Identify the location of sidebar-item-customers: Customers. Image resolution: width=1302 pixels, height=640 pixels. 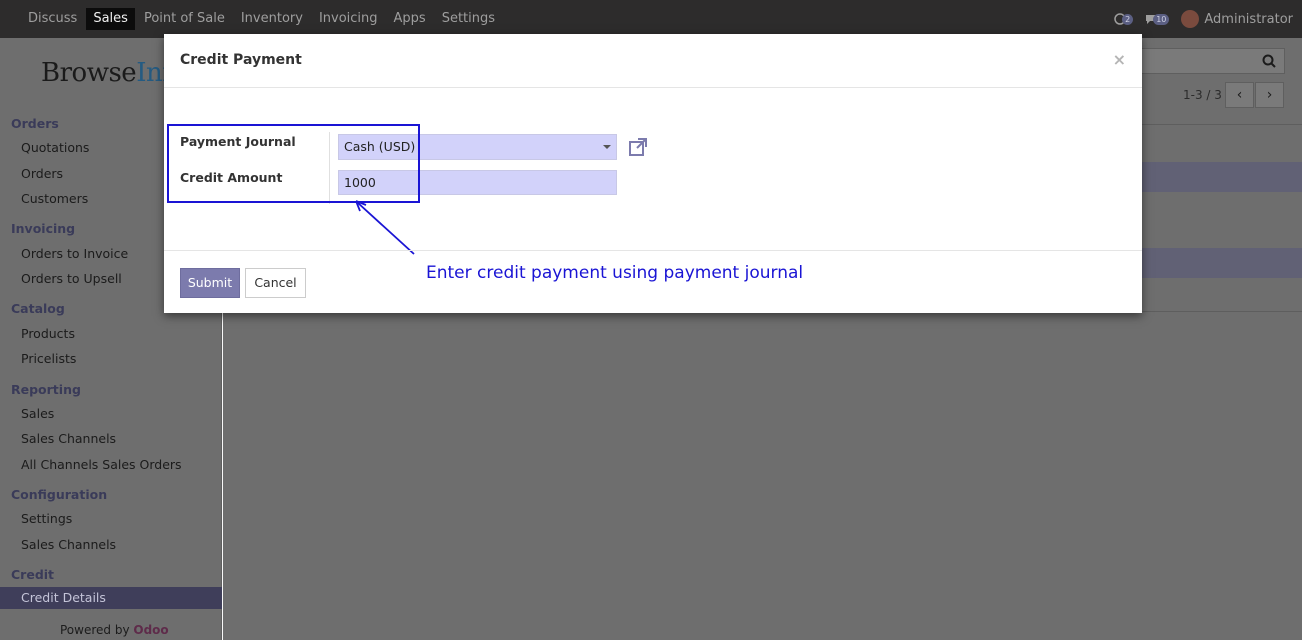
(54, 198).